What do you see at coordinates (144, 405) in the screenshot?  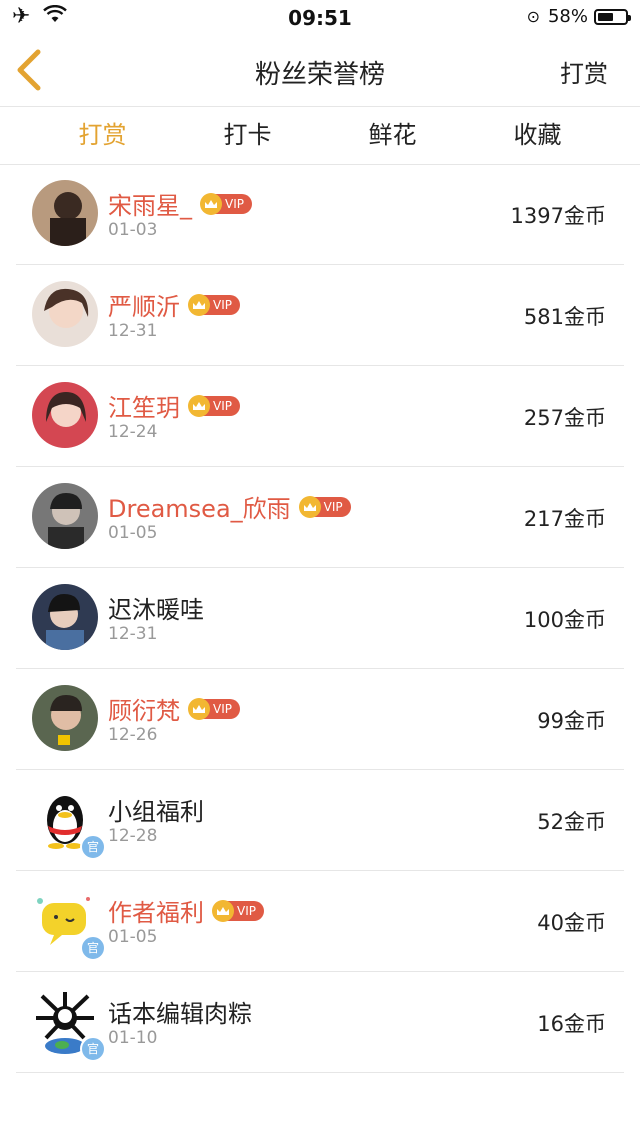 I see `user-name: 江笙玥` at bounding box center [144, 405].